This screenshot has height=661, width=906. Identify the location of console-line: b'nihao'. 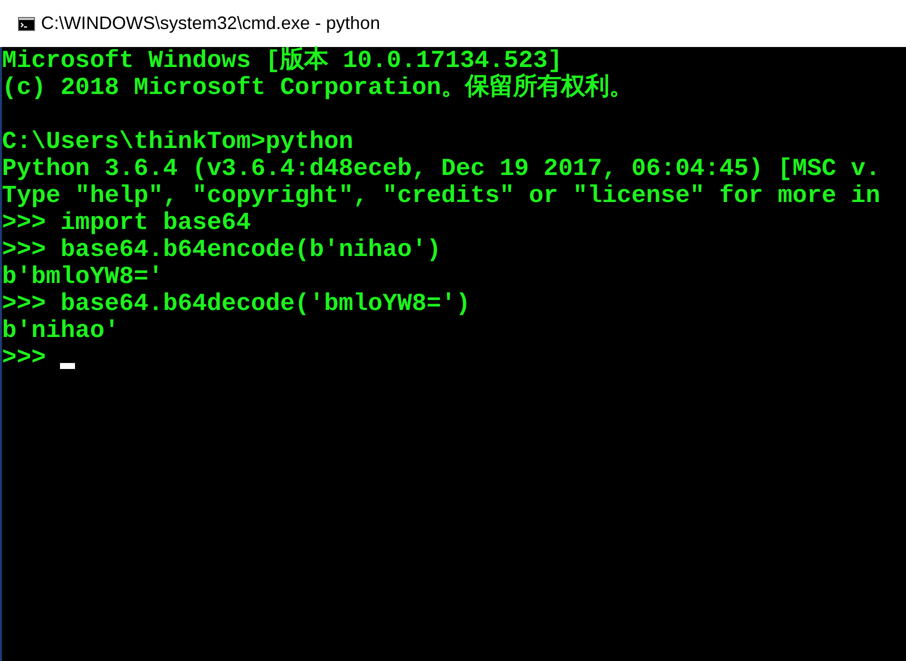
(61, 331).